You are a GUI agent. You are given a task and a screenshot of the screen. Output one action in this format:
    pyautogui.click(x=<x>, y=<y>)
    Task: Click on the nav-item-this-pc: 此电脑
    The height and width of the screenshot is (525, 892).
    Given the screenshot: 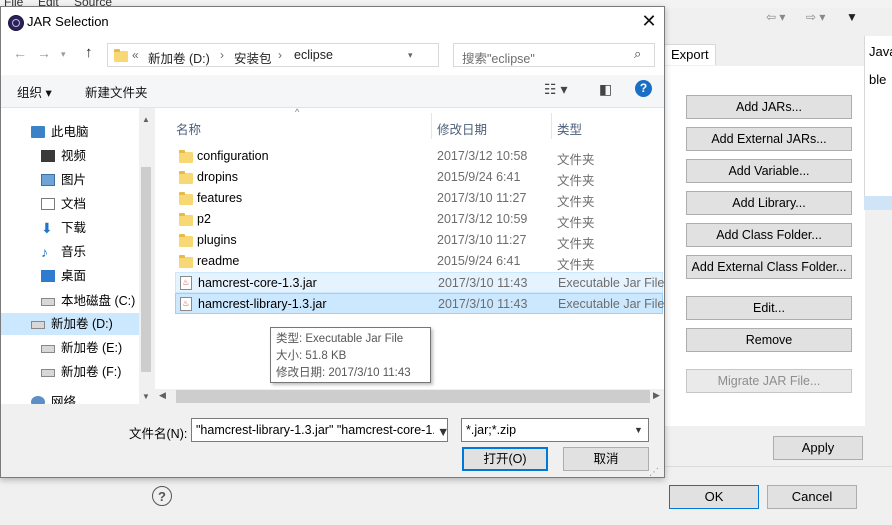 What is the action you would take?
    pyautogui.click(x=87, y=132)
    